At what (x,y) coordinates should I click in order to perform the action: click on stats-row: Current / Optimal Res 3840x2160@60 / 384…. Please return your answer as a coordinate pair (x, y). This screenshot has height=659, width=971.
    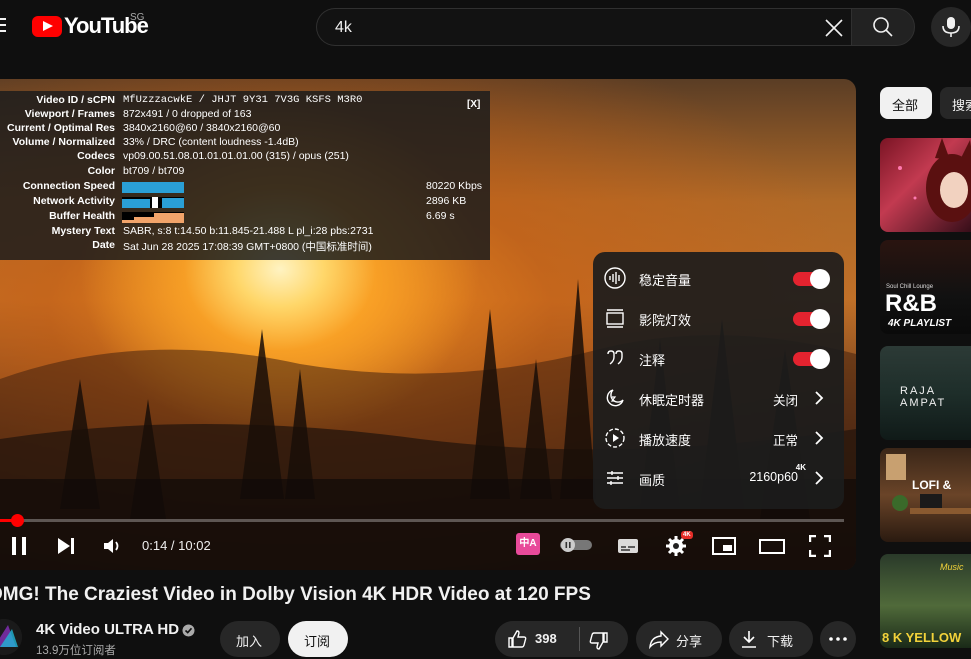
    Looking at the image, I should click on (144, 128).